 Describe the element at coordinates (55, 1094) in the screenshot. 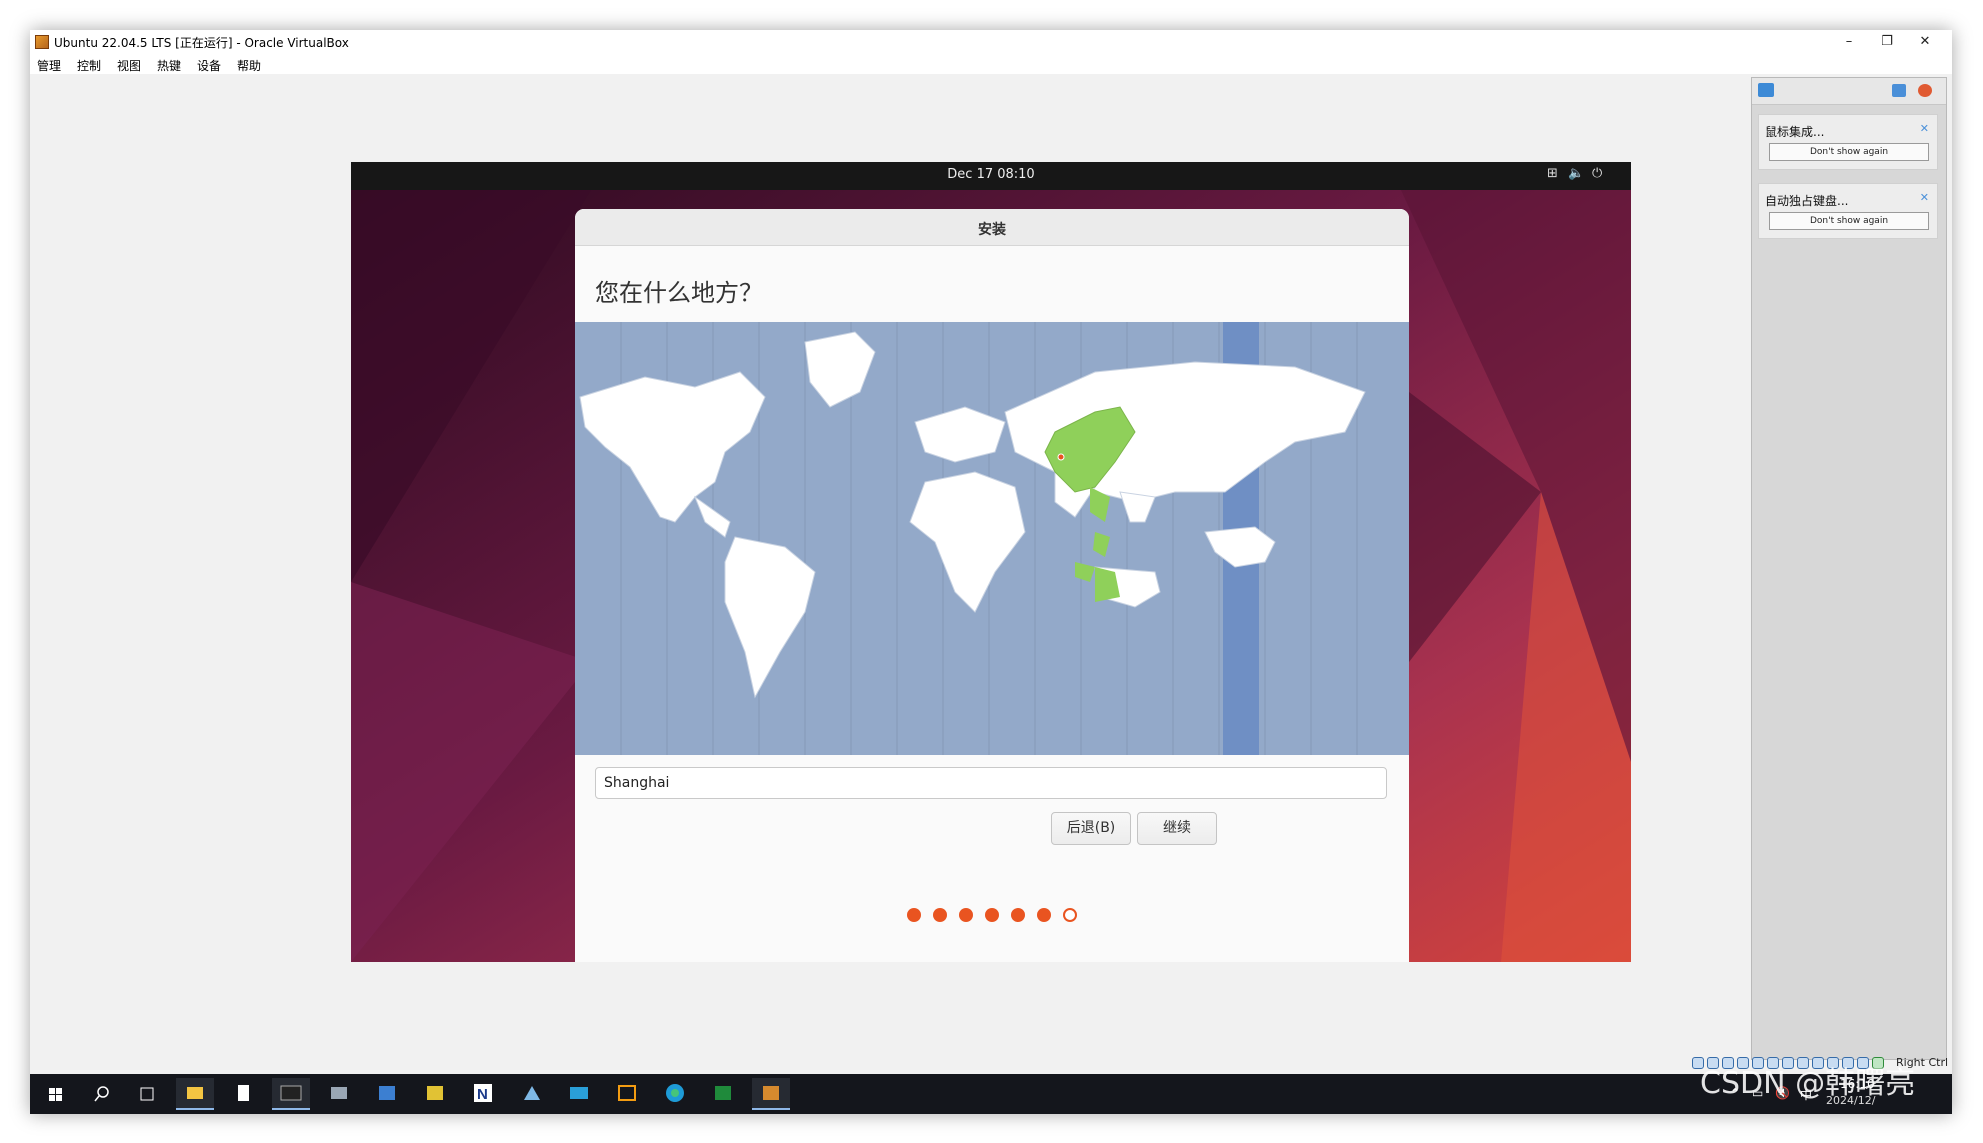

I see `windows-start-icon` at that location.